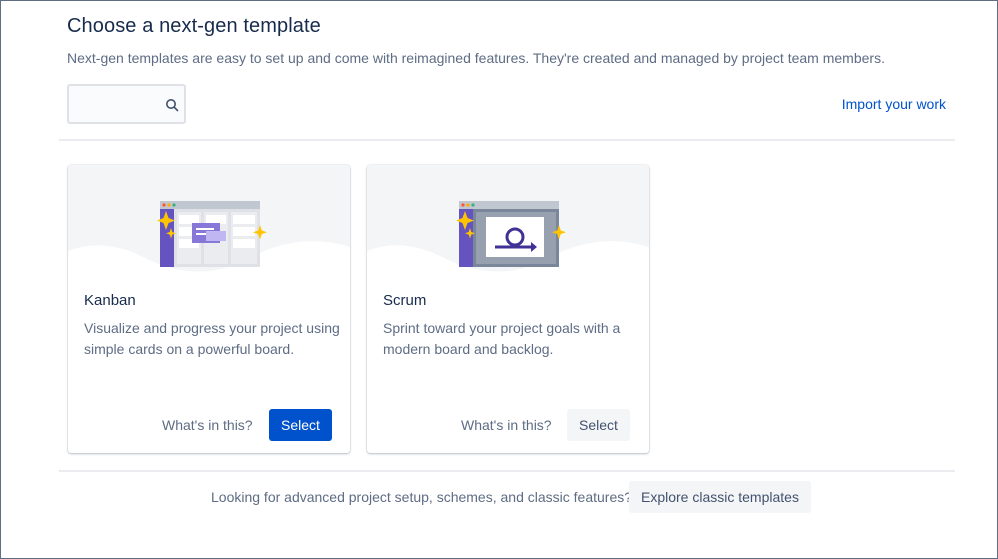 The height and width of the screenshot is (559, 998). Describe the element at coordinates (508, 218) in the screenshot. I see `scrum-illustration` at that location.